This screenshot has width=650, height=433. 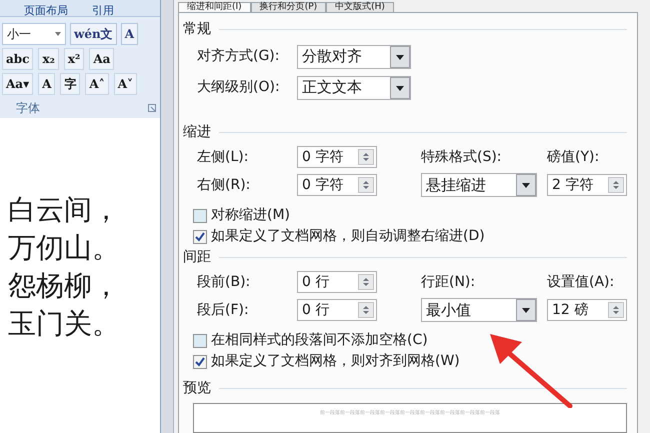 What do you see at coordinates (360, 7) in the screenshot?
I see `dialog-tab: 中文版式(H)` at bounding box center [360, 7].